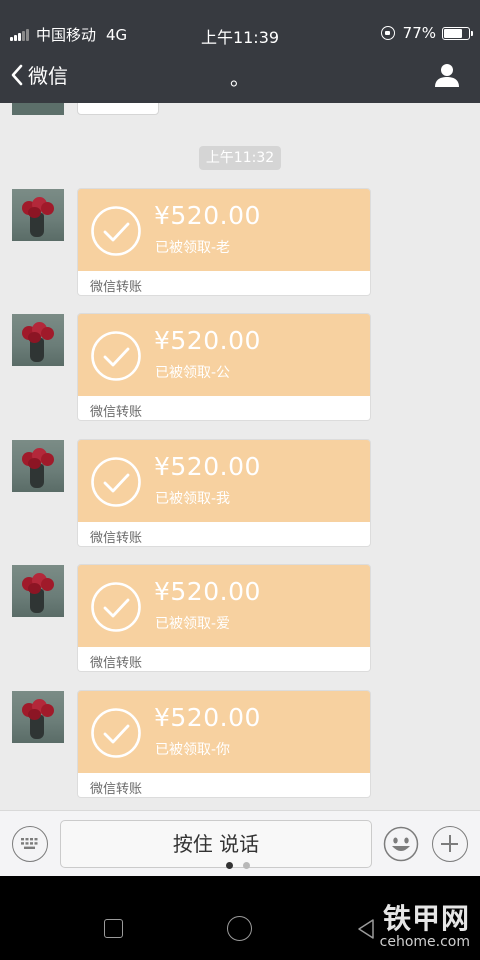  I want to click on message-row: ¥520.00 已被领取-老微信转账, so click(240, 243).